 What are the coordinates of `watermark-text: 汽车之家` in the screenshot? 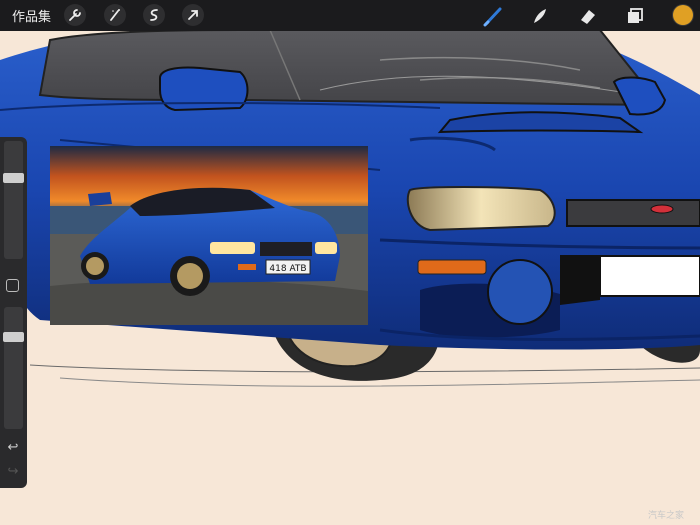 It's located at (666, 516).